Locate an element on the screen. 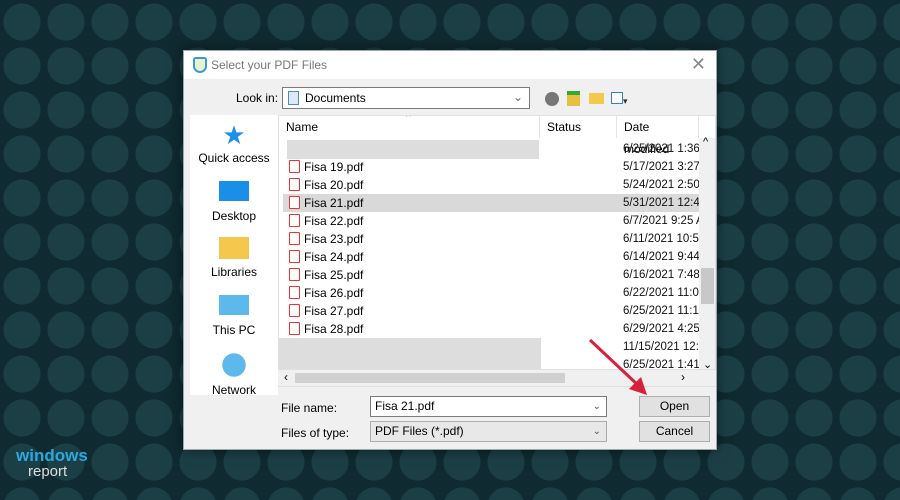 The width and height of the screenshot is (900, 500). windows-report-logo: windows report is located at coordinates (52, 463).